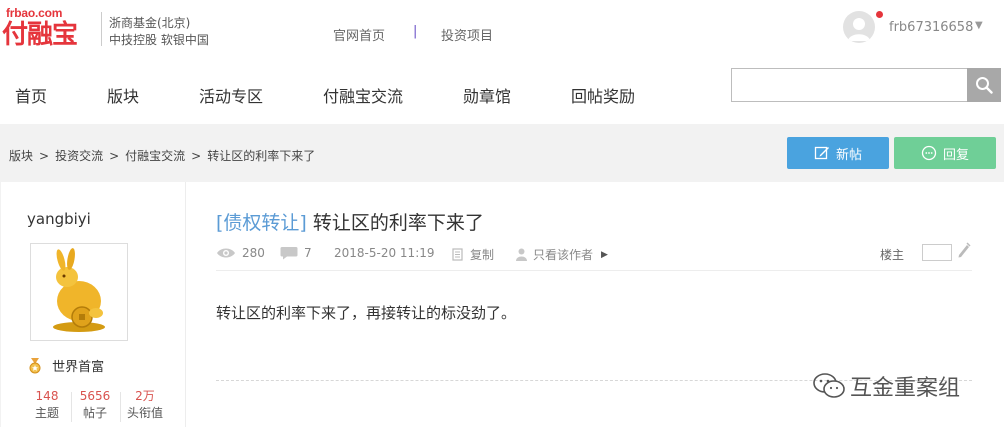 The height and width of the screenshot is (427, 1004). I want to click on pencil-icon, so click(964, 250).